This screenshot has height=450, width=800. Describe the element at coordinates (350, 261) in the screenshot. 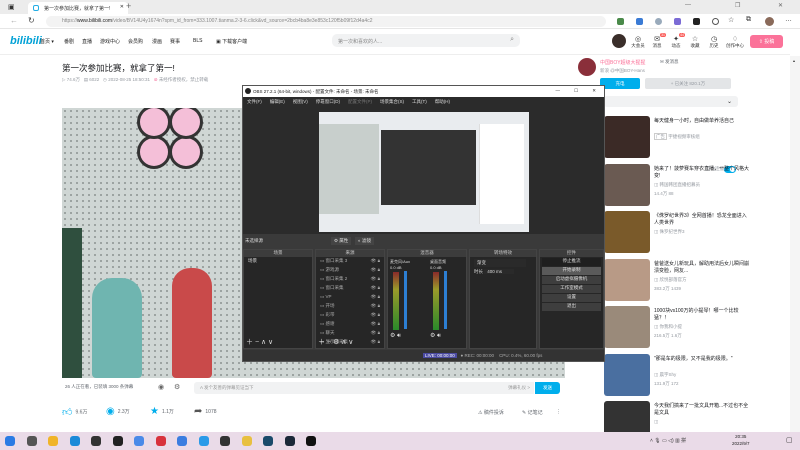

I see `source-item: ▭ 窗口采集 3 👁︎ 🔒︎` at that location.